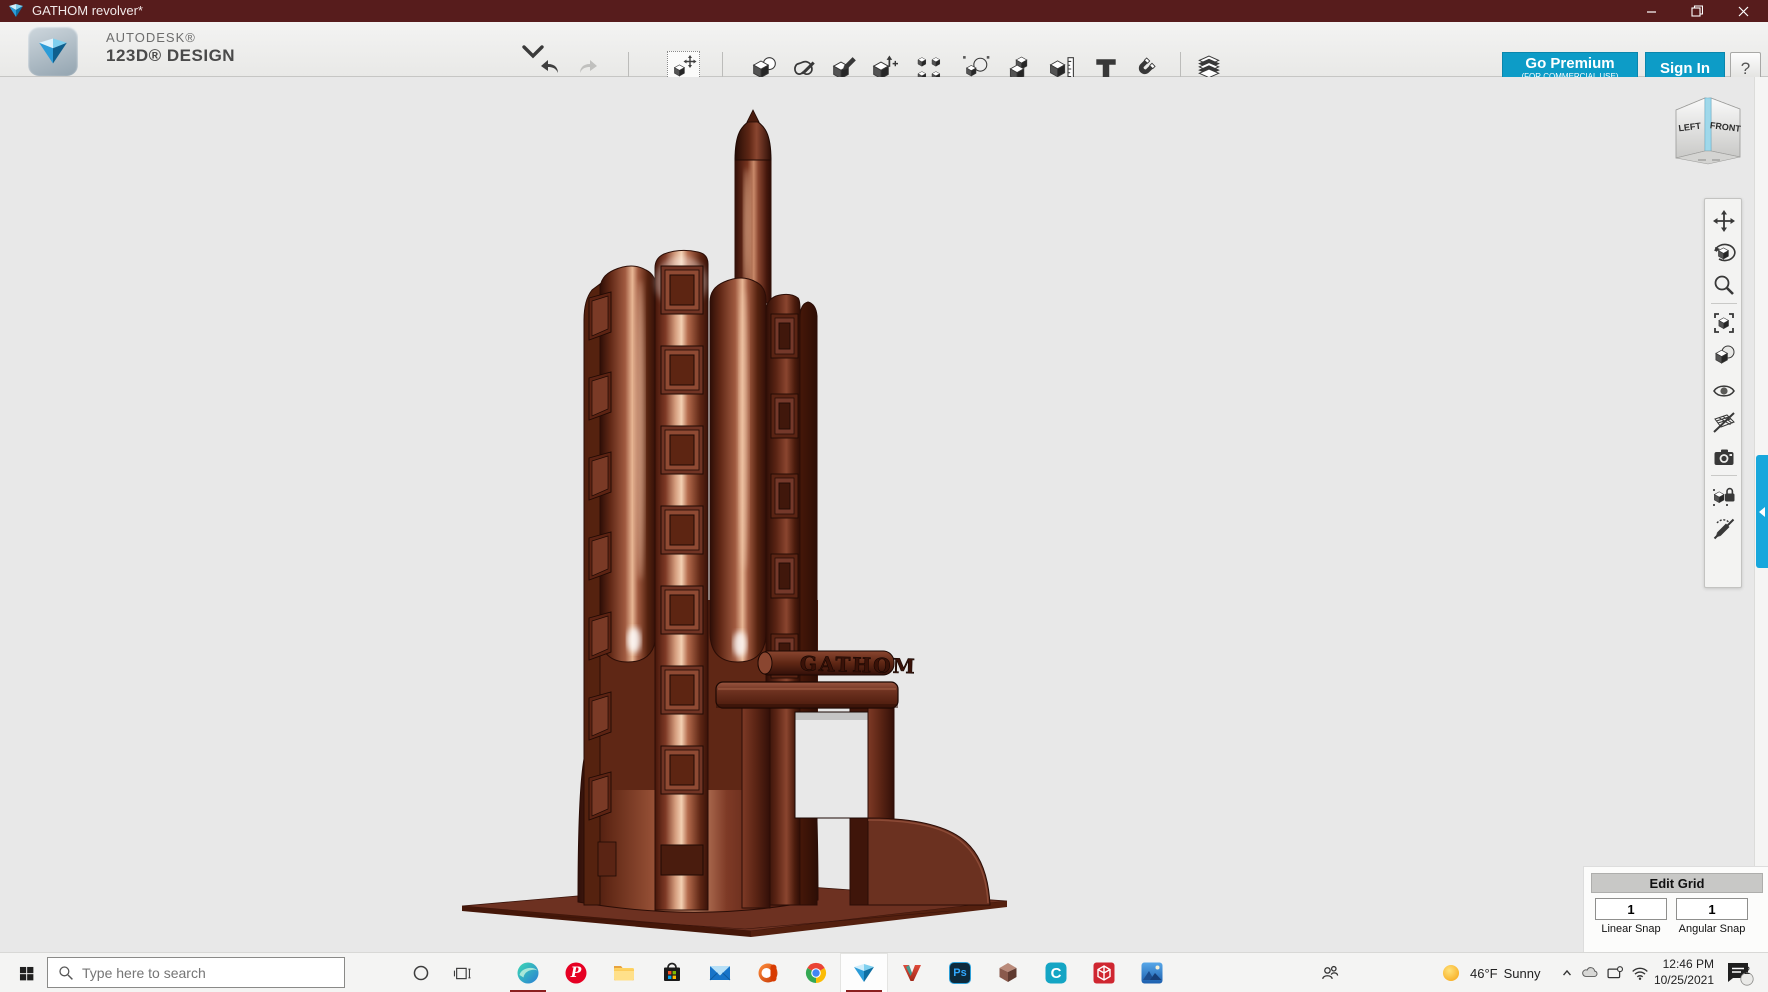 This screenshot has width=1768, height=992. What do you see at coordinates (1104, 972) in the screenshot?
I see `taskbar-app-3d-viewer` at bounding box center [1104, 972].